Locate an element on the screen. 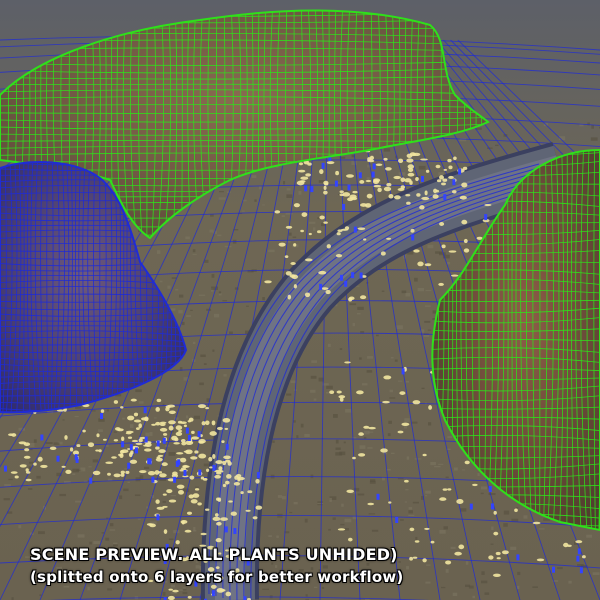  caption-title: SCENE PREVIEW. ALL PLANTS UNHIDED) is located at coordinates (214, 554).